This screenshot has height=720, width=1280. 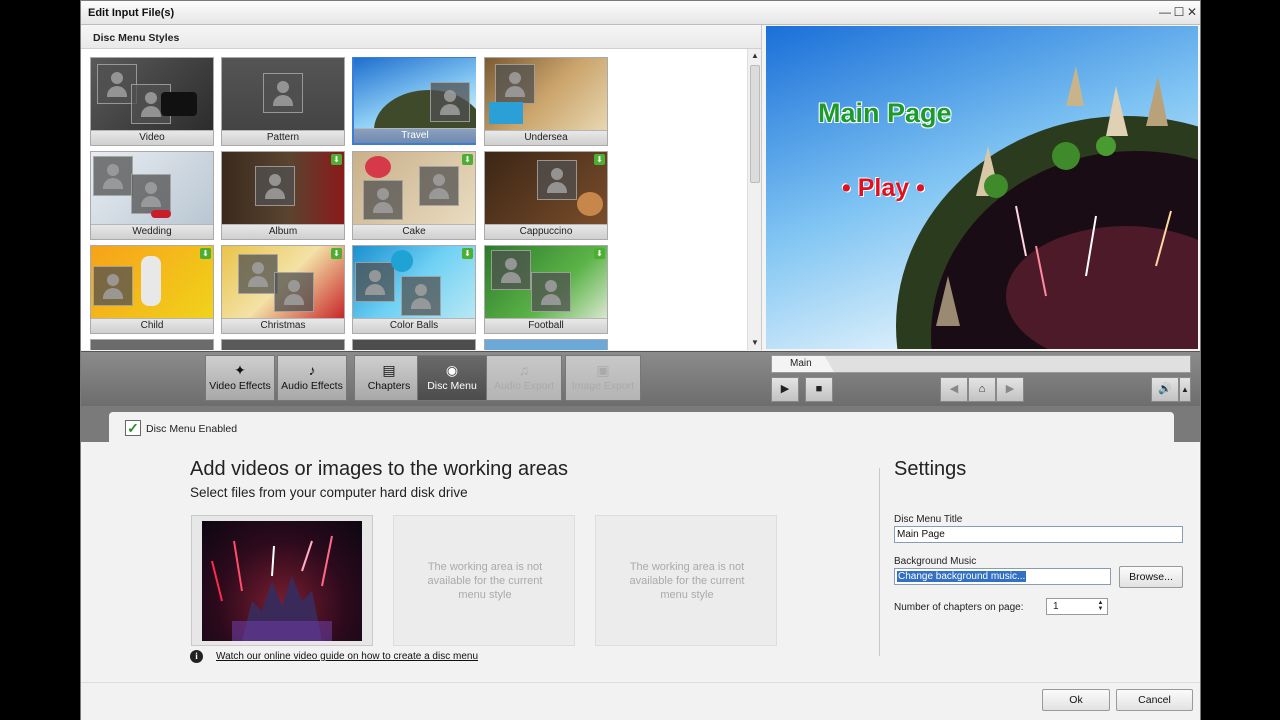 I want to click on style-thumb-christmas: ⬇ Christmas, so click(x=283, y=289).